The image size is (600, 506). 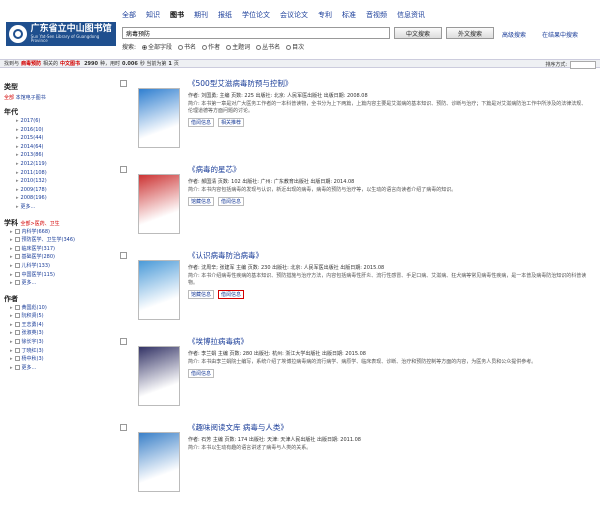 I want to click on facet-label: 中国医学(115), so click(x=38, y=275).